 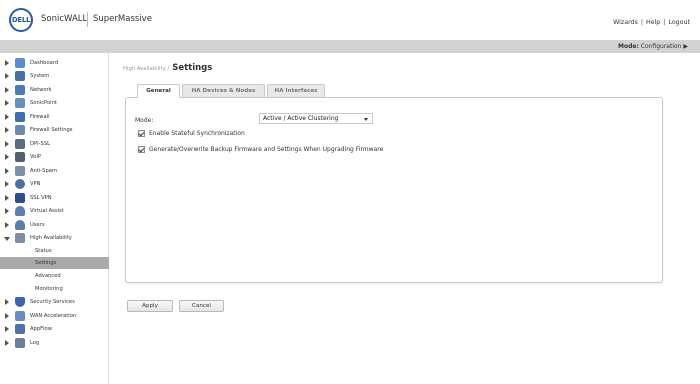 What do you see at coordinates (54, 263) in the screenshot?
I see `sidebar-subitem-settings: Settings` at bounding box center [54, 263].